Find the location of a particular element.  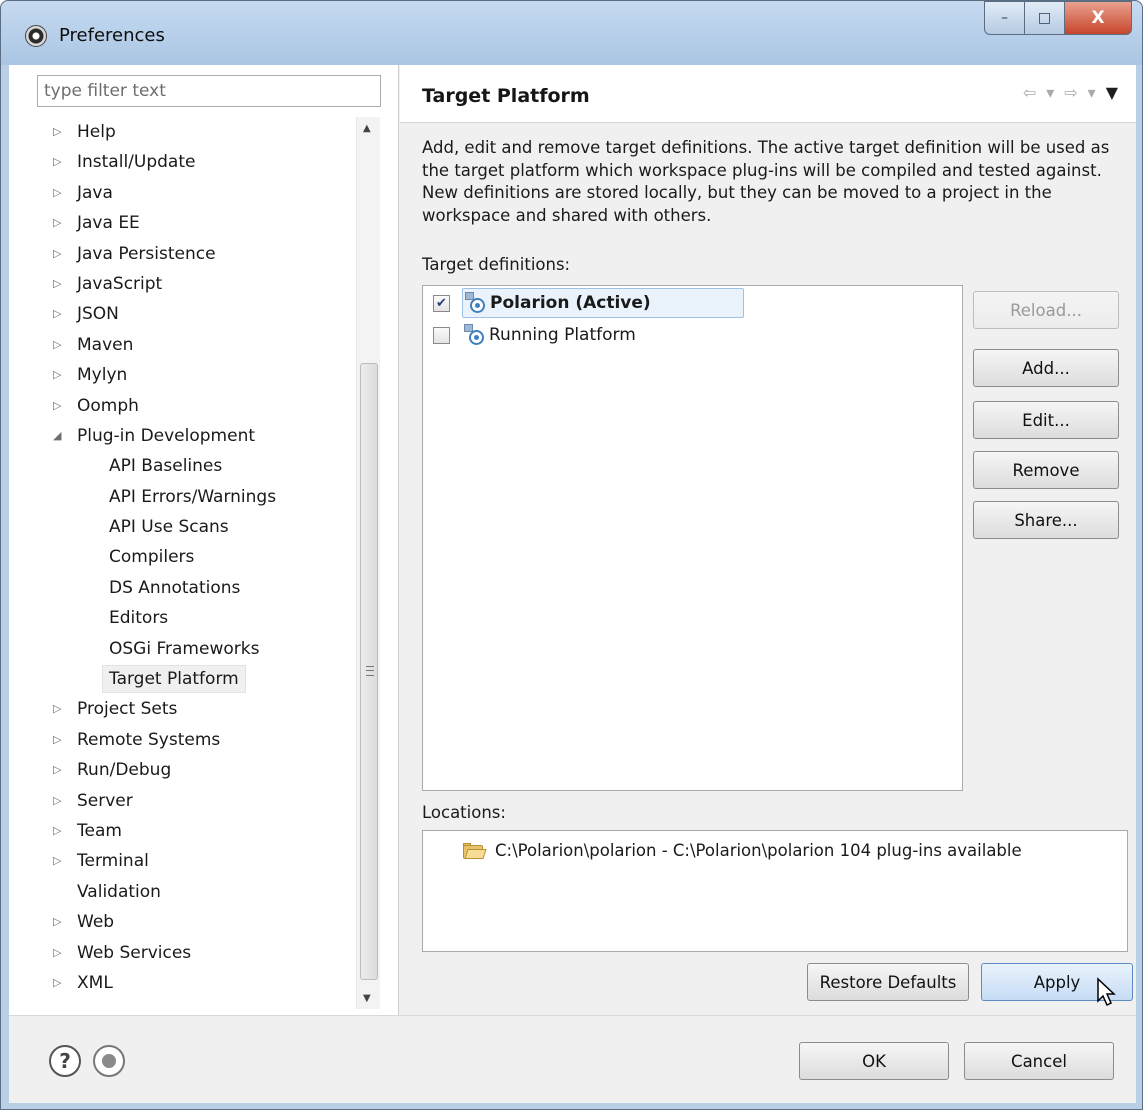

tree-item: Compilers is located at coordinates (196, 557).